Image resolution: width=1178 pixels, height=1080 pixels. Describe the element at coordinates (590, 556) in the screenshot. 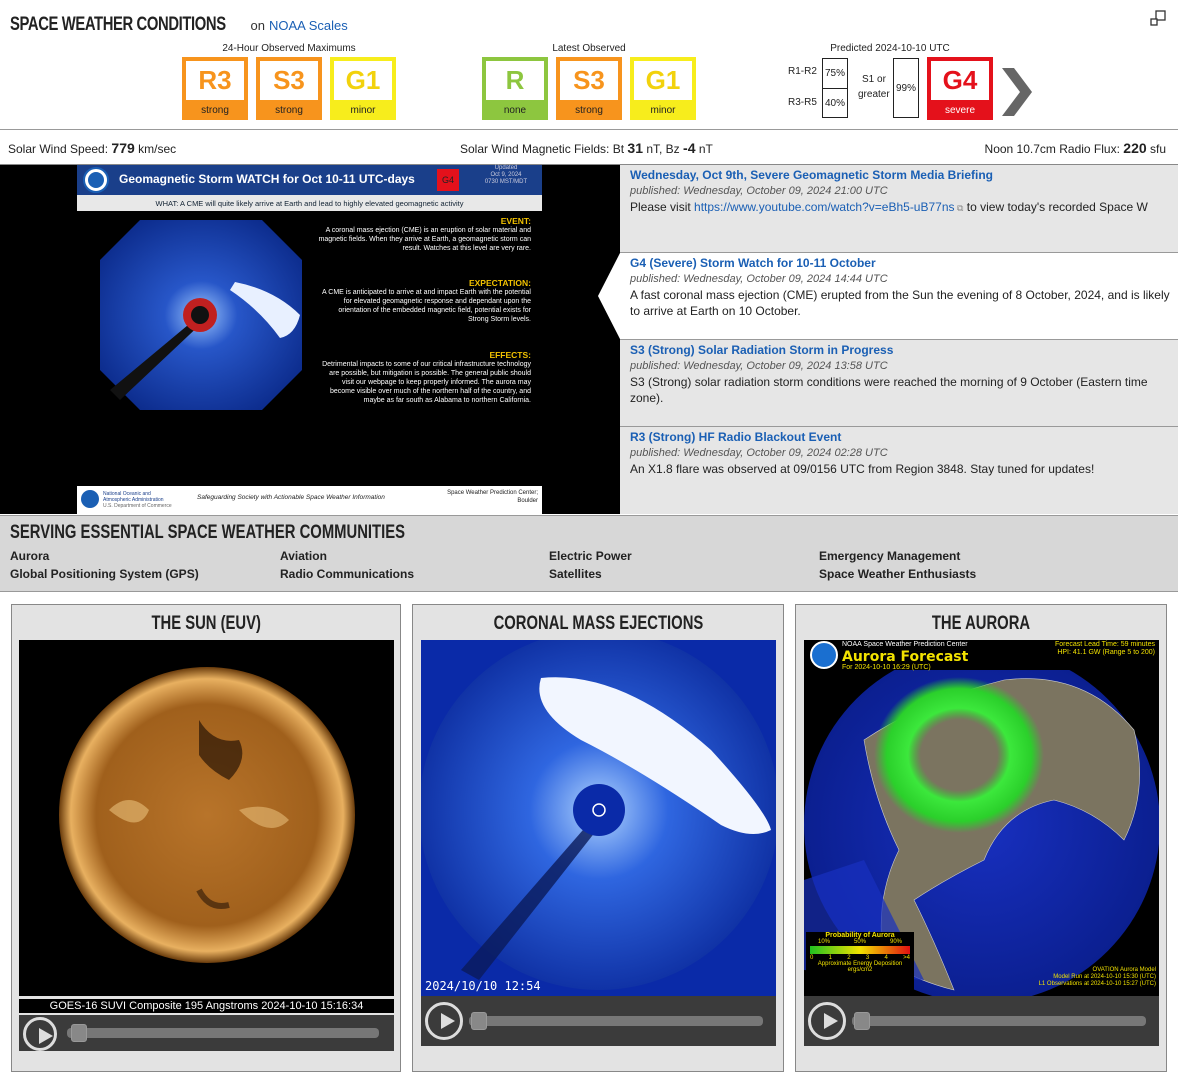

I see `community-electric-power: Electric Power` at that location.